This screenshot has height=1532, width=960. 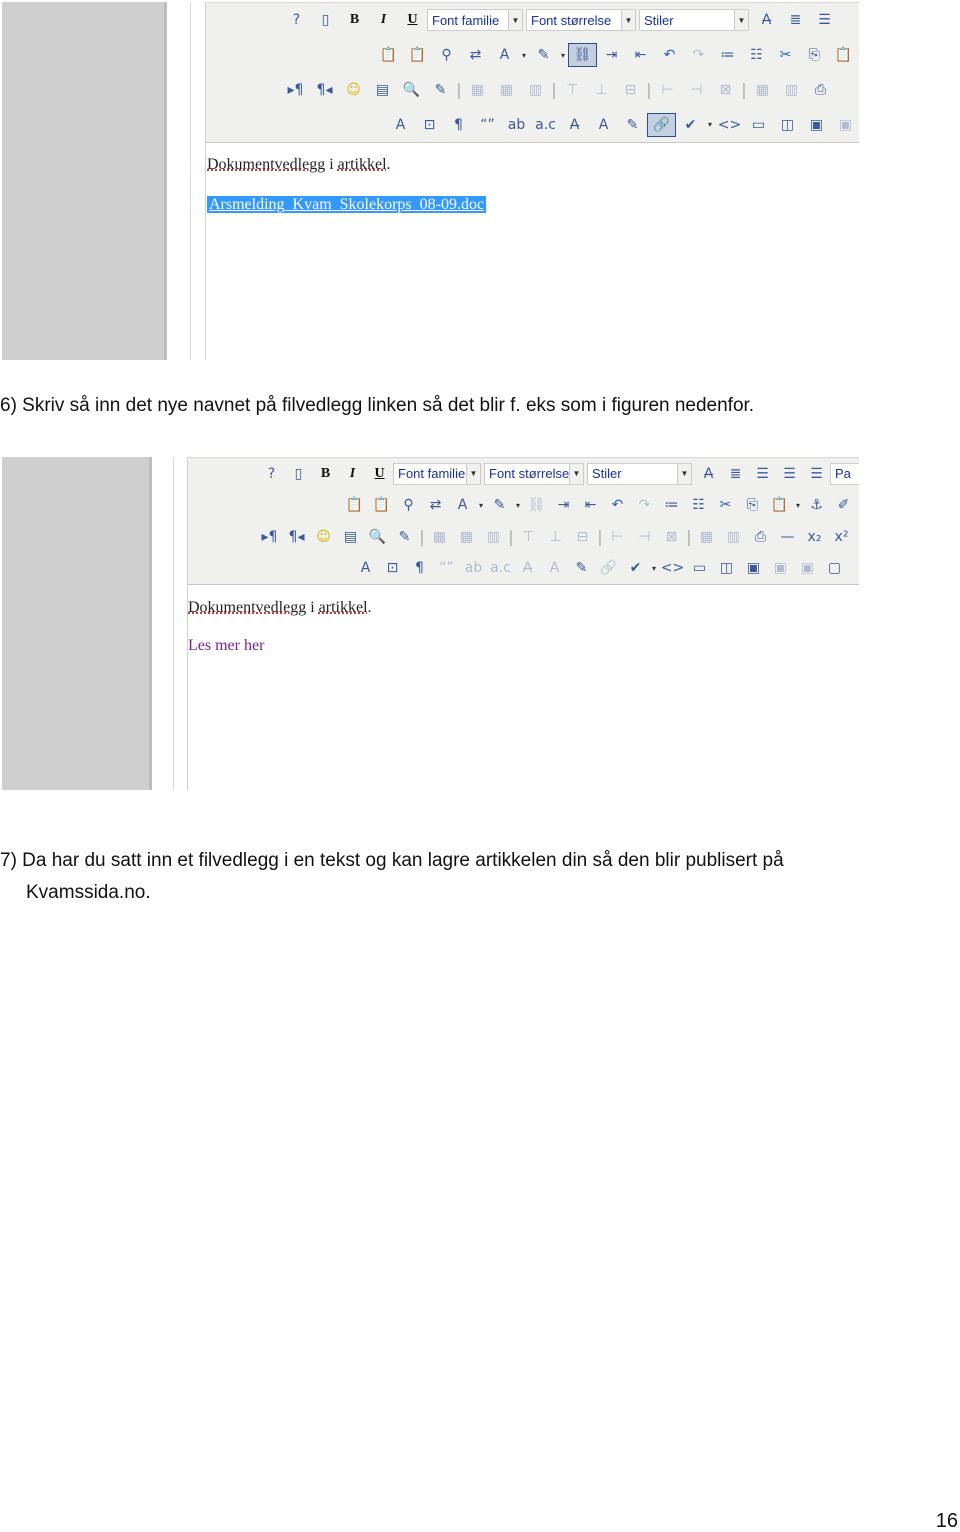 I want to click on abbr-icon: ab, so click(x=473, y=568).